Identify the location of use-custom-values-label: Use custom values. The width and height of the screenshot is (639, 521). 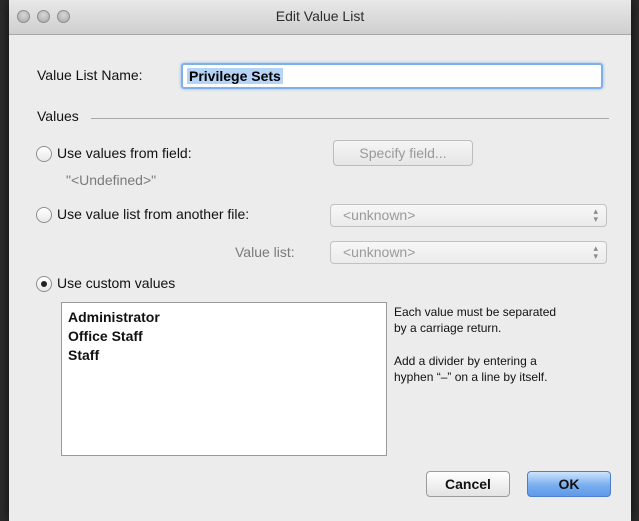
(116, 283).